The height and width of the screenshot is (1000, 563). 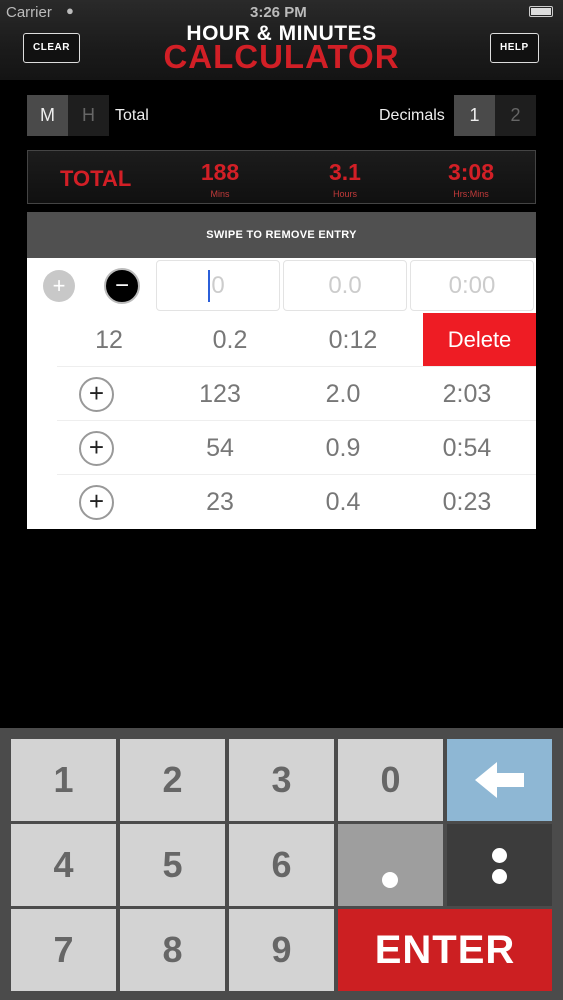 I want to click on key-9: 9, so click(x=281, y=950).